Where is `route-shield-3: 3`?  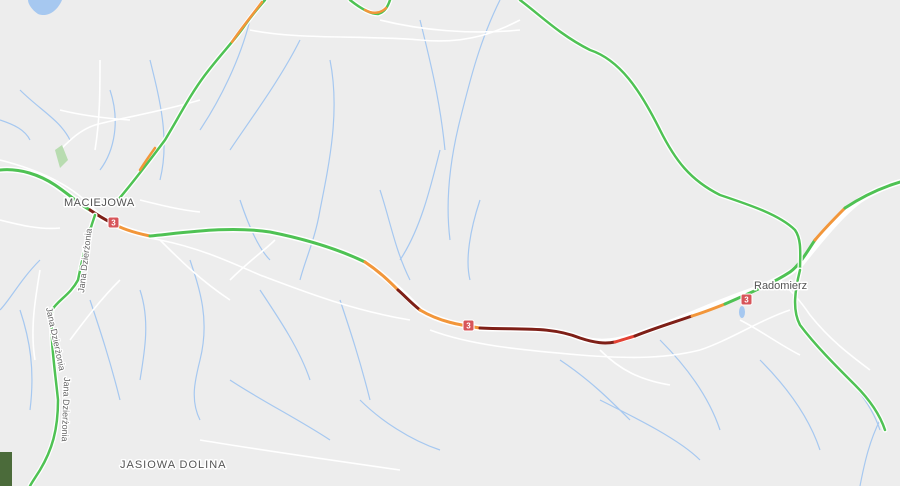 route-shield-3: 3 is located at coordinates (746, 299).